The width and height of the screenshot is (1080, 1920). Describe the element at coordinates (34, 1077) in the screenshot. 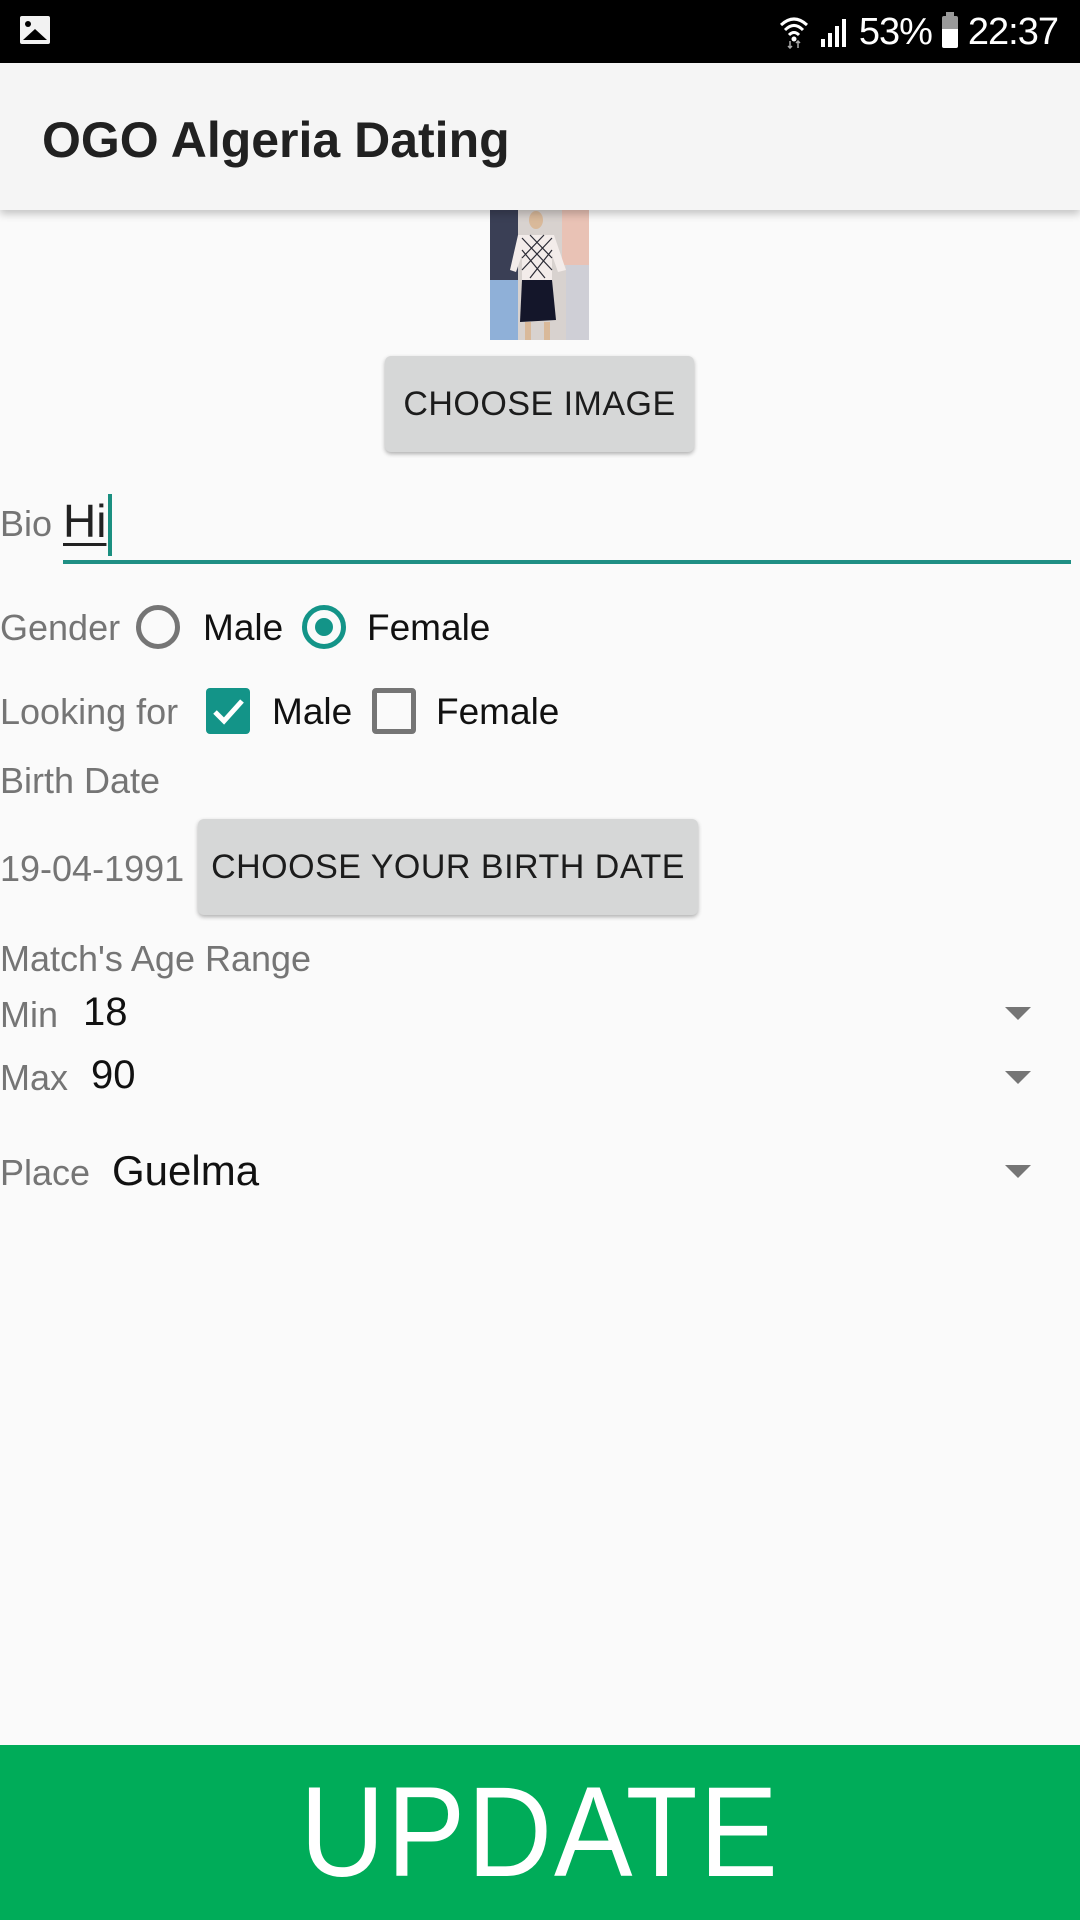

I see `max-age-label: Max` at that location.